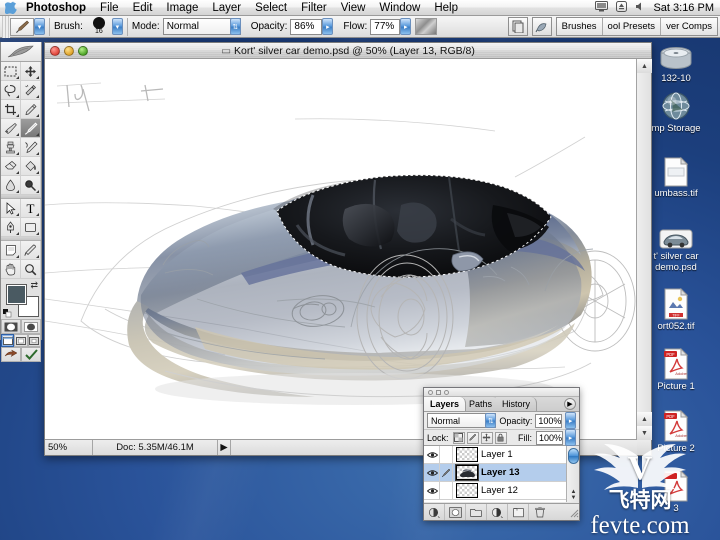 The height and width of the screenshot is (540, 720). Describe the element at coordinates (458, 437) in the screenshot. I see `lock-transparency-icon` at that location.